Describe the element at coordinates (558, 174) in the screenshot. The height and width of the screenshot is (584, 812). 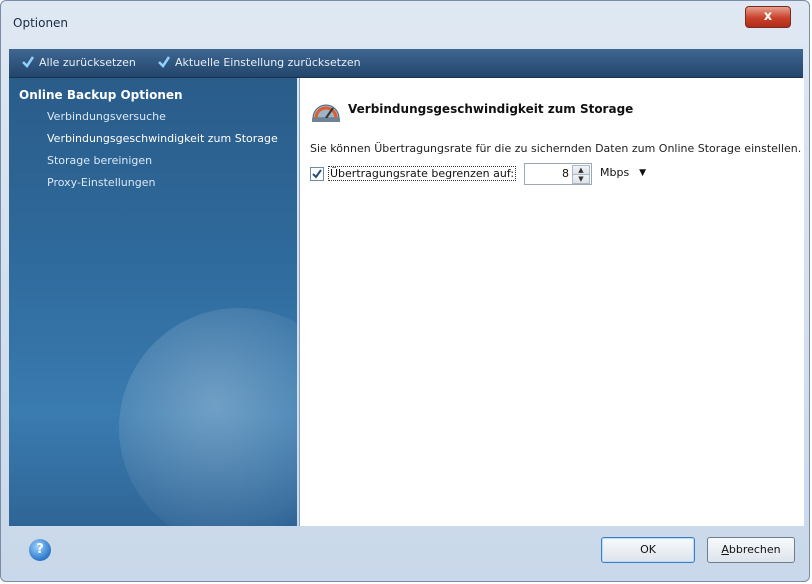
I see `rate-spinner: 8 ▲ ▼` at that location.